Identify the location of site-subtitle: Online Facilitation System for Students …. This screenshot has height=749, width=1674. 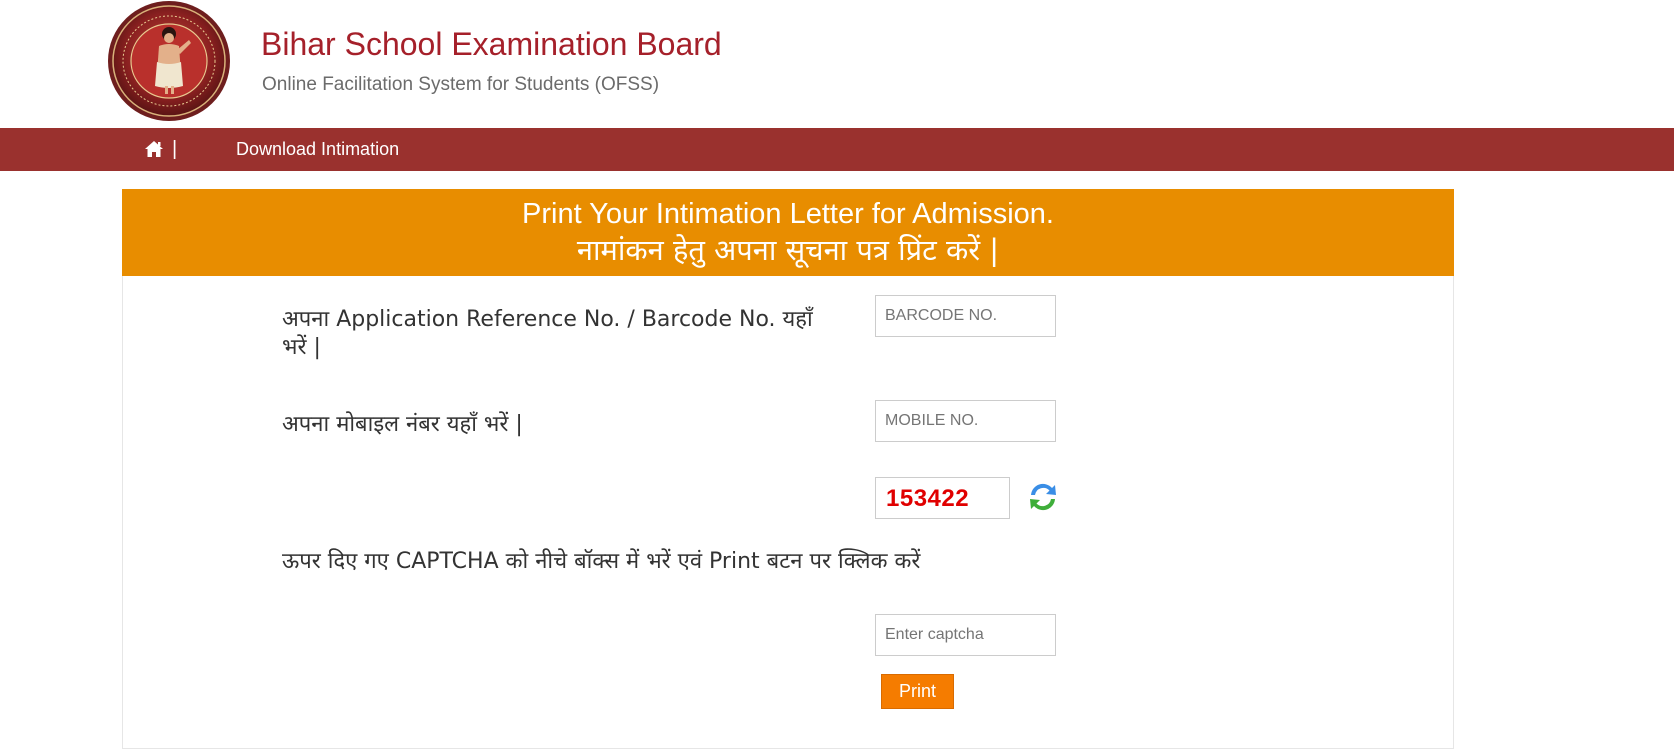
(461, 84).